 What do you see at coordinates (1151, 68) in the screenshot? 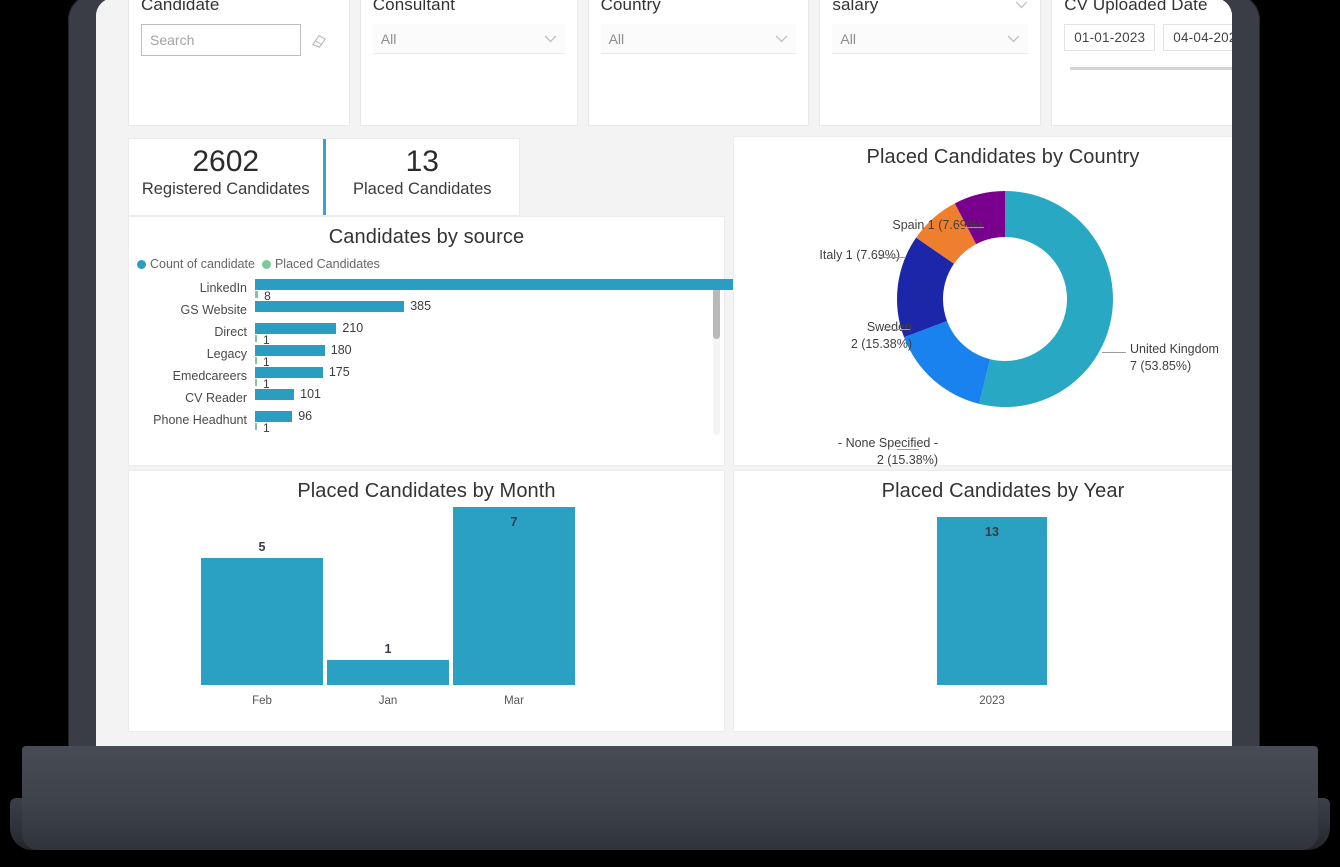
I see `date-range-slider` at bounding box center [1151, 68].